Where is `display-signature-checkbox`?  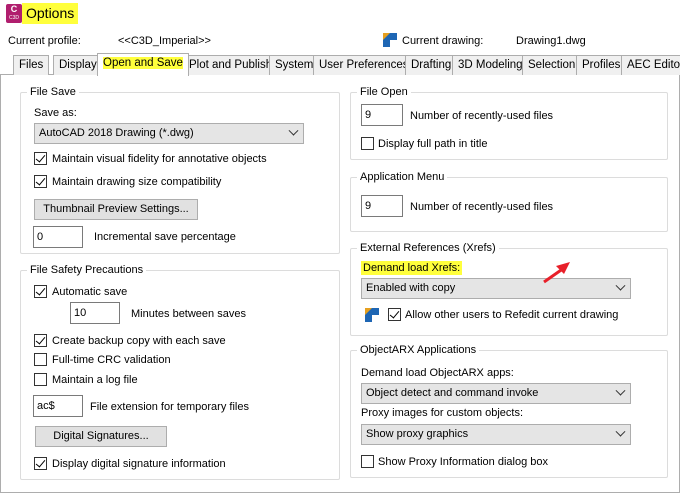 display-signature-checkbox is located at coordinates (40, 463).